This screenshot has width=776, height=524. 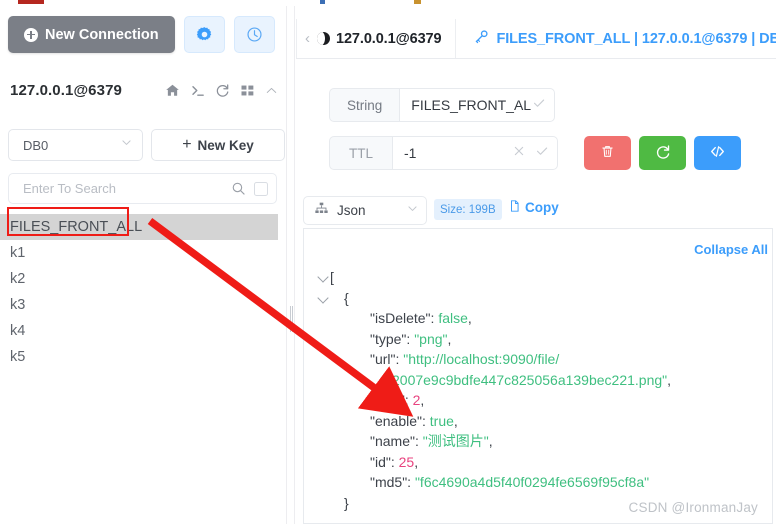 I want to click on terminal-icon, so click(x=197, y=90).